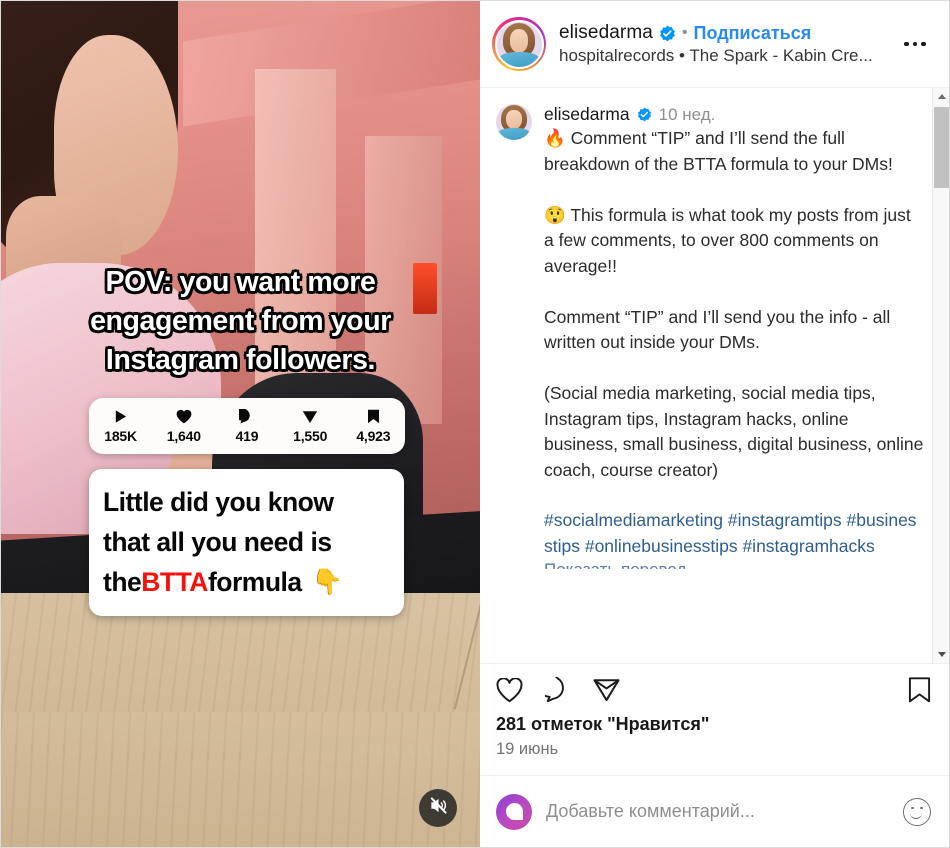  I want to click on box-line-2: that all you need is, so click(217, 542).